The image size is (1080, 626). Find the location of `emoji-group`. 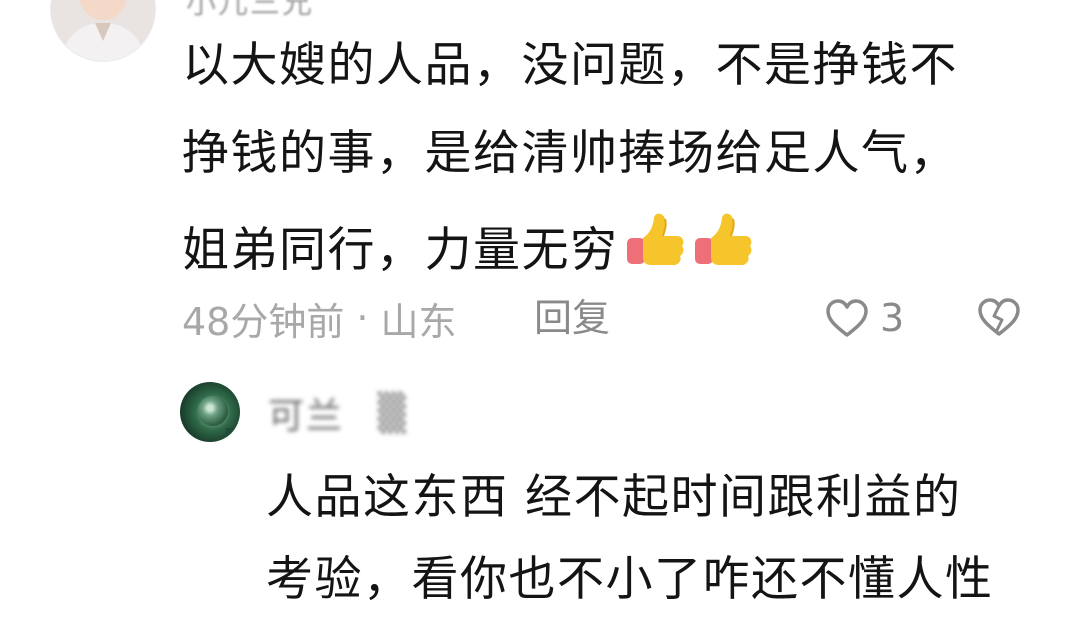

emoji-group is located at coordinates (691, 241).